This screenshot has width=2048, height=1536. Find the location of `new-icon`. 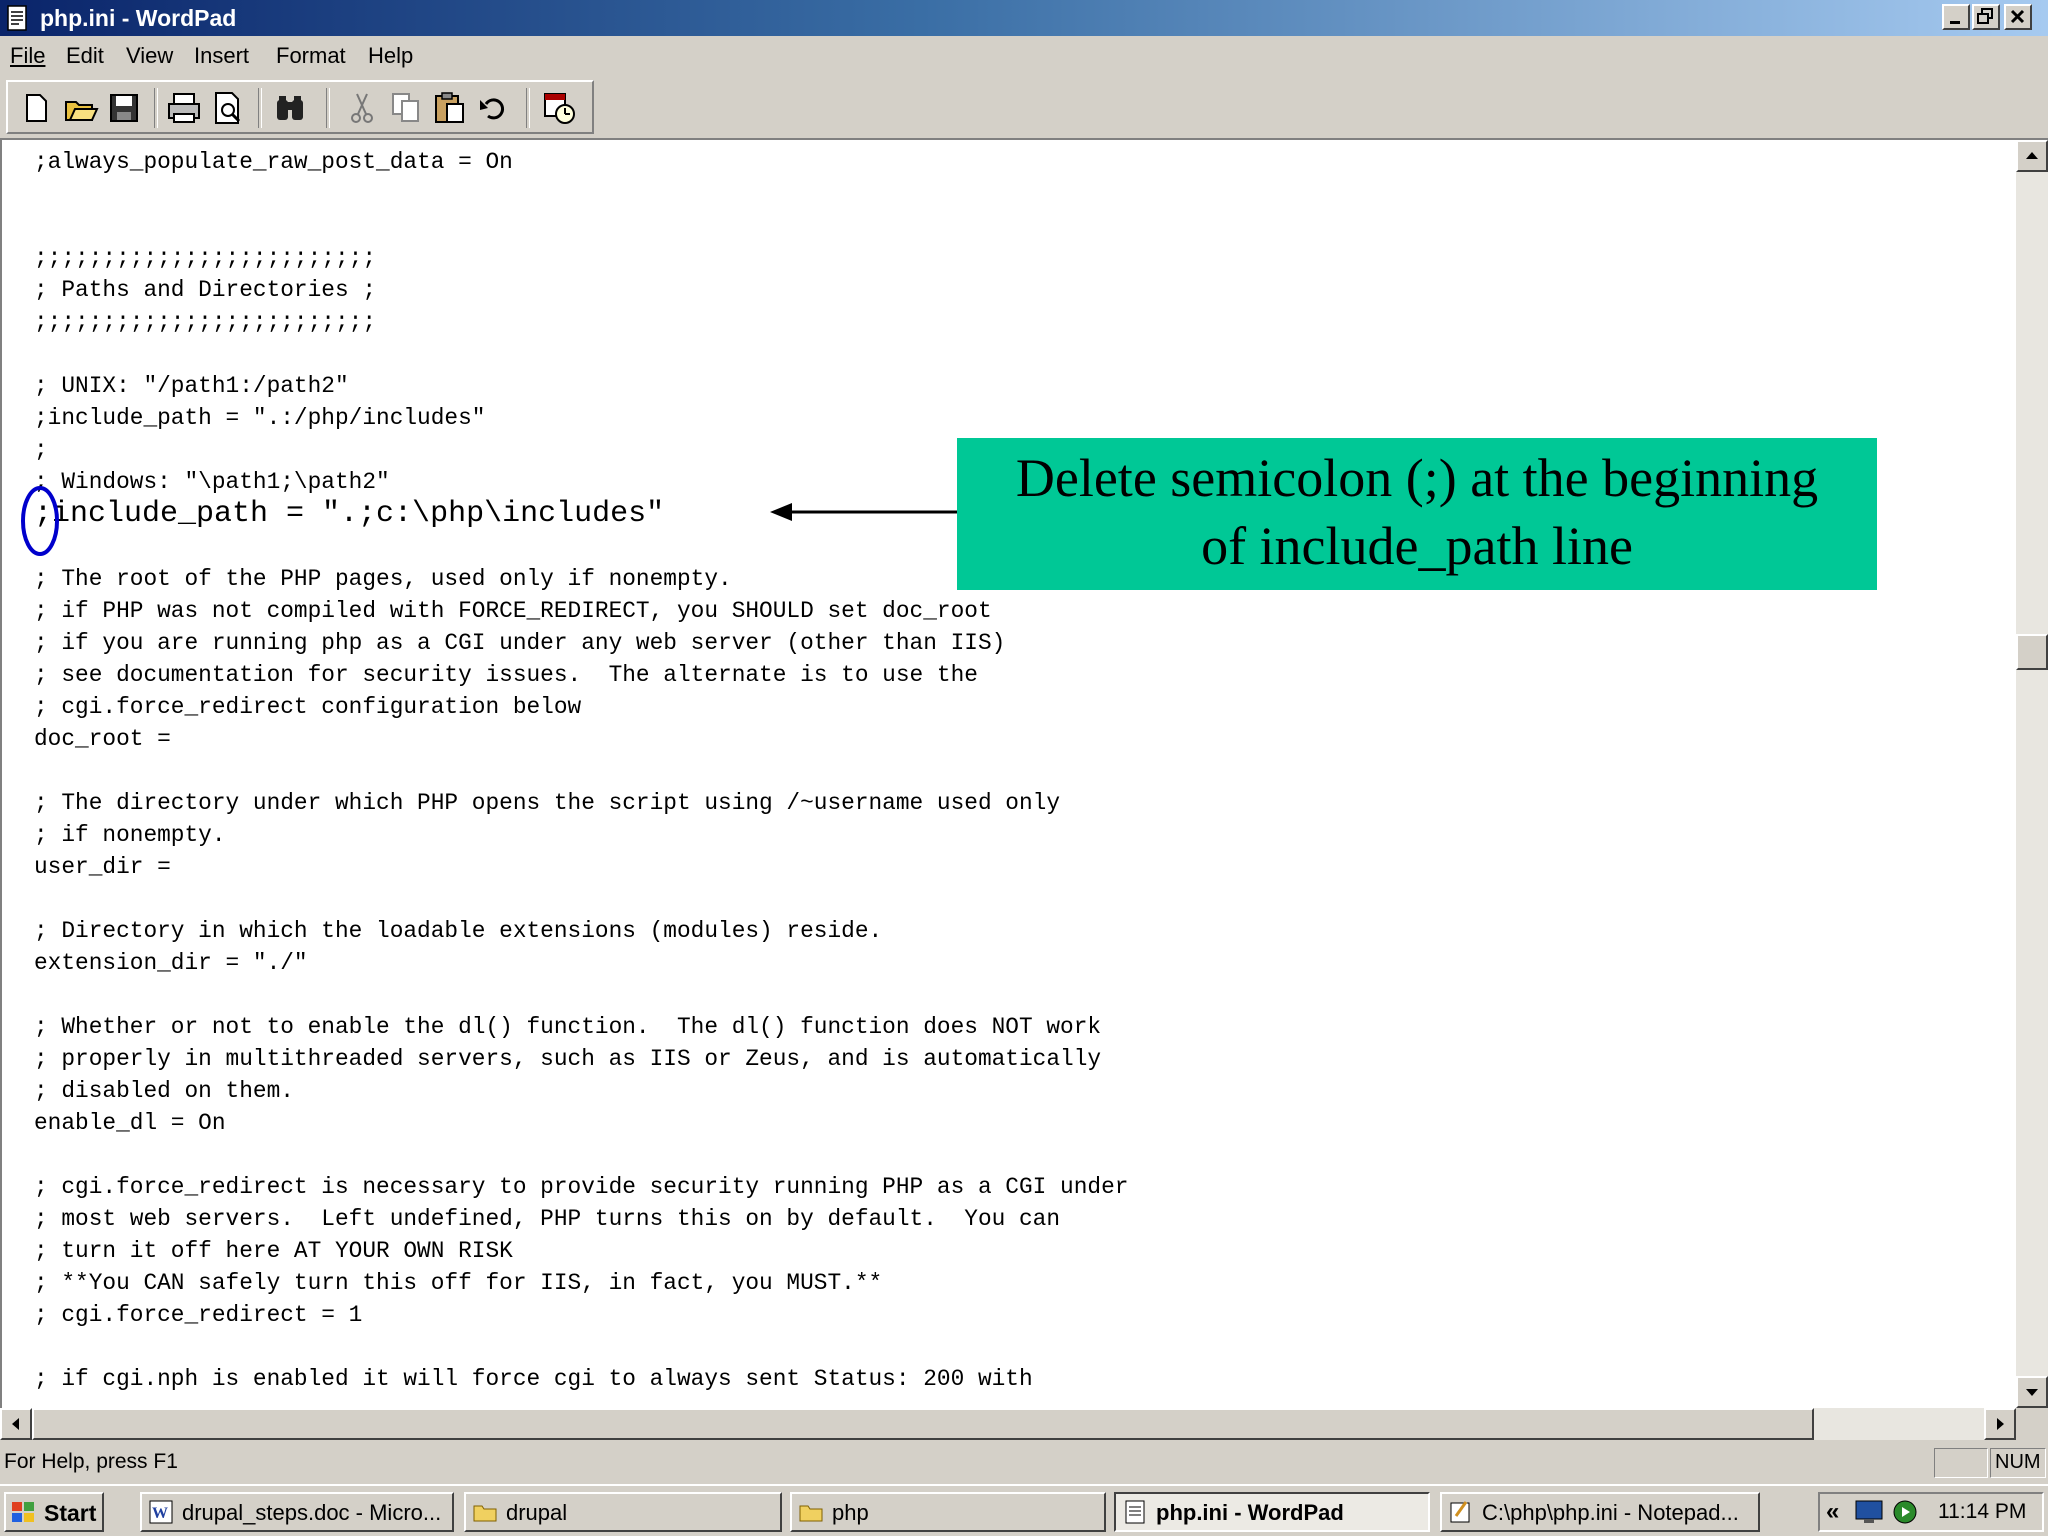

new-icon is located at coordinates (36, 108).